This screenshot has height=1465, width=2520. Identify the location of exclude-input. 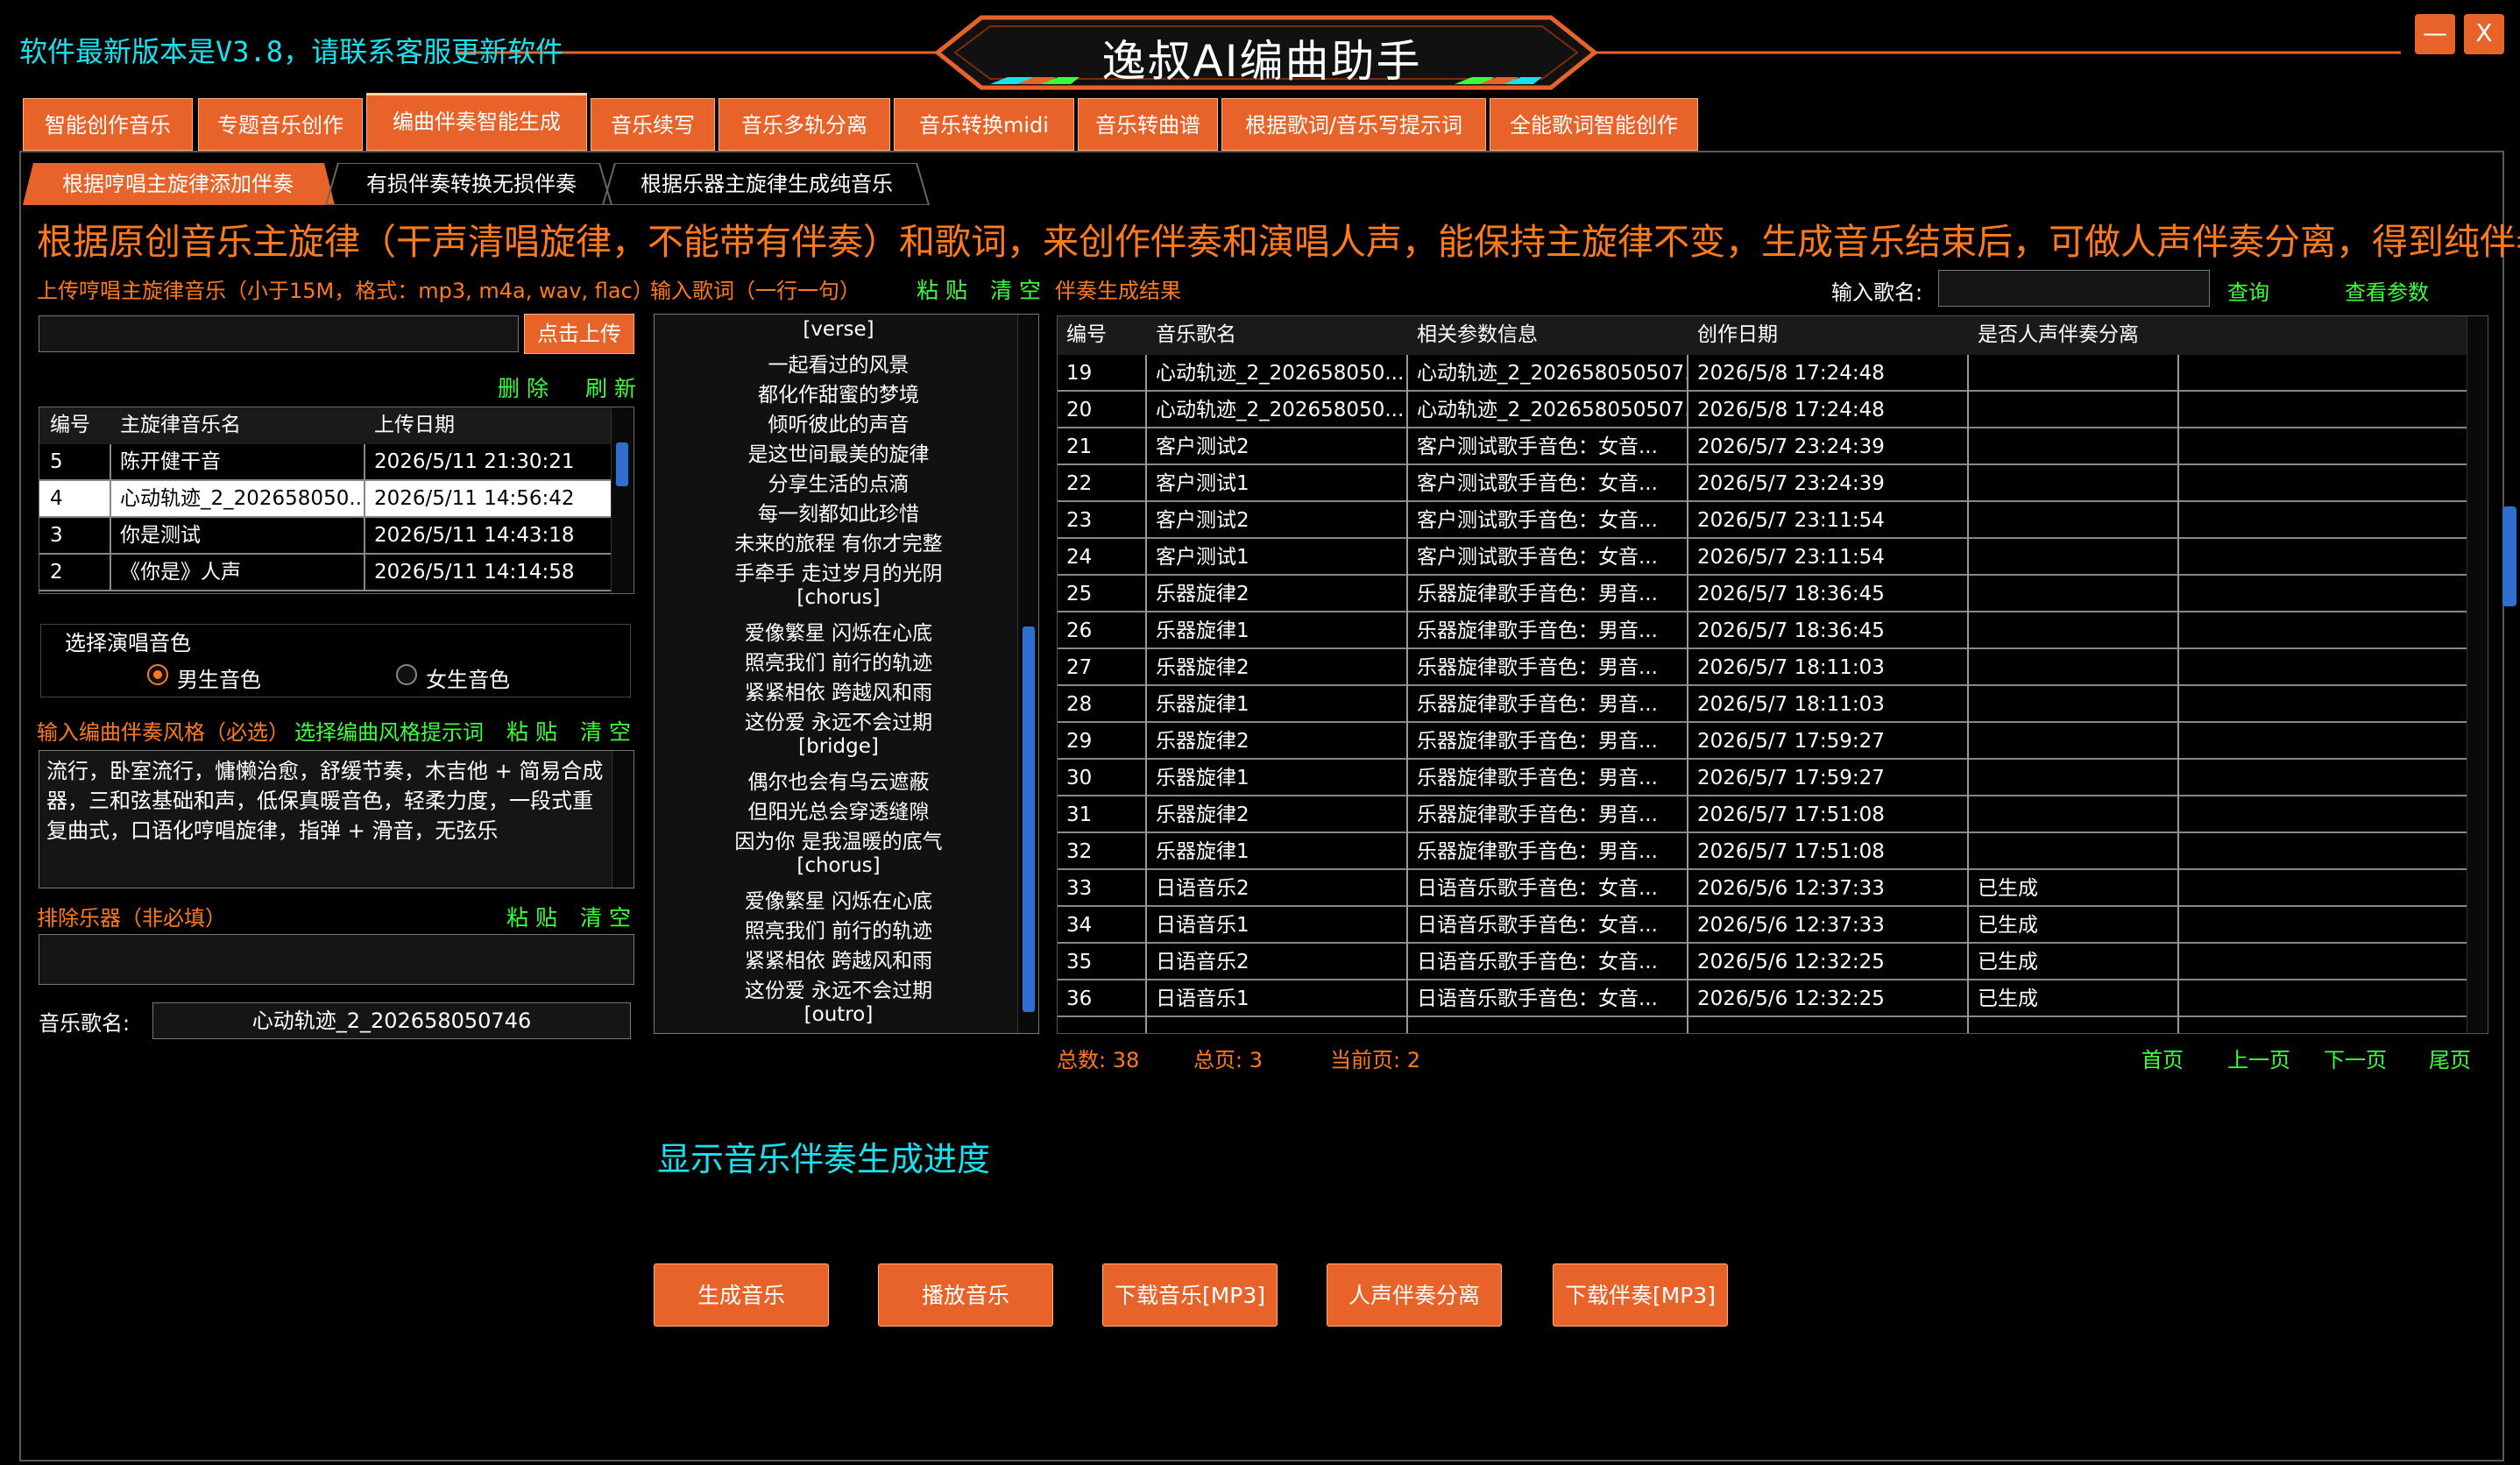
(336, 959).